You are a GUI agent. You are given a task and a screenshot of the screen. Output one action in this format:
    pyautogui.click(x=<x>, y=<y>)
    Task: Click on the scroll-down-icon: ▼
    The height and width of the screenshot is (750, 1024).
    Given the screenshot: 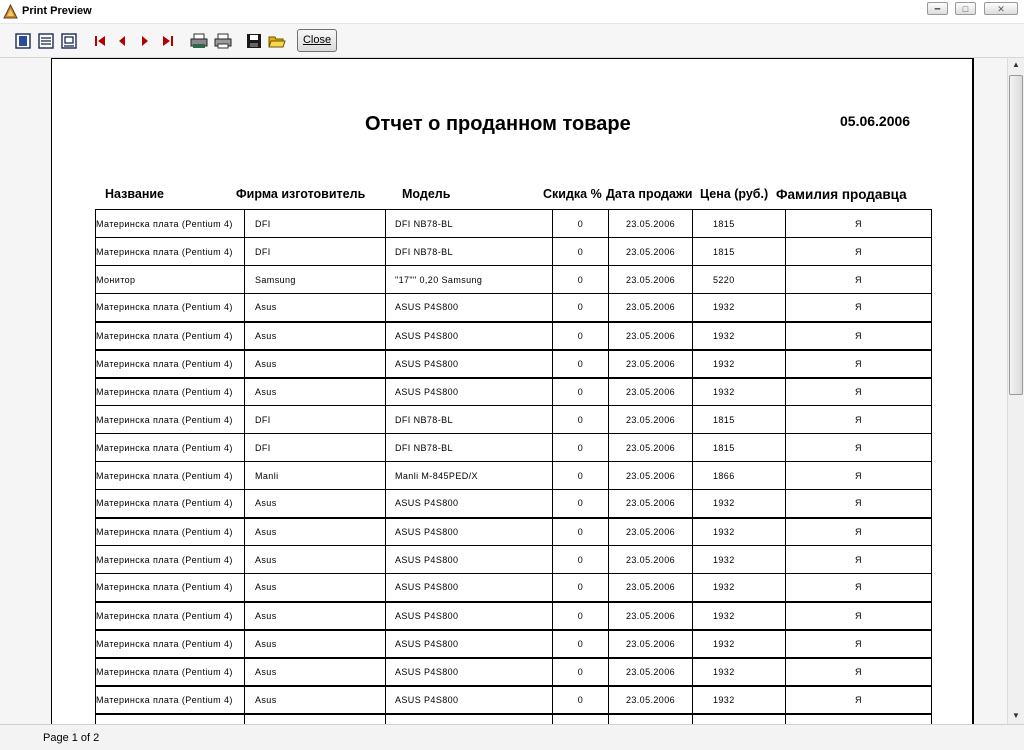 What is the action you would take?
    pyautogui.click(x=1016, y=715)
    